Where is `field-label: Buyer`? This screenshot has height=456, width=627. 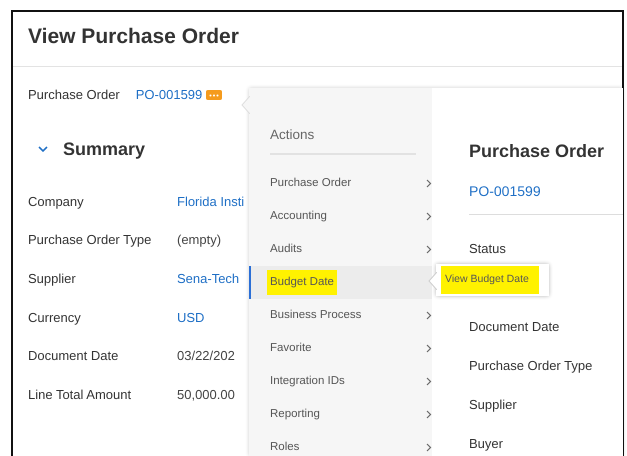
field-label: Buyer is located at coordinates (486, 443).